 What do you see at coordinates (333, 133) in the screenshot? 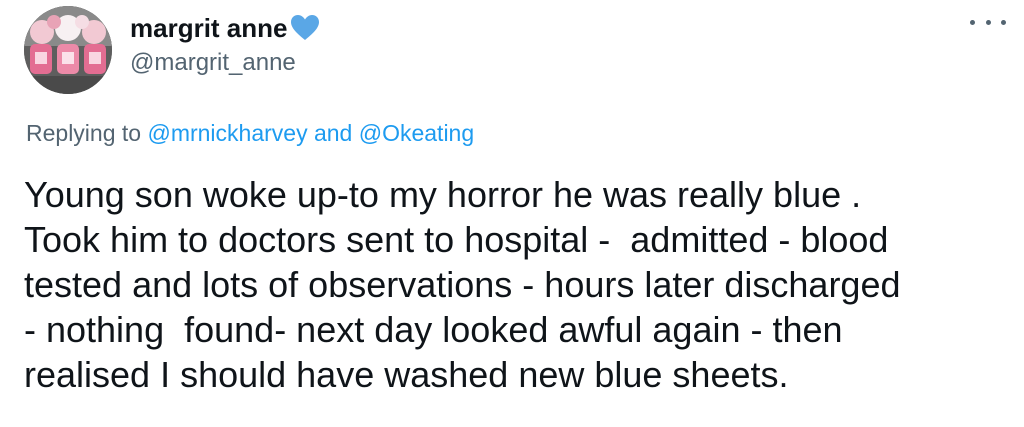
I see `replying-conjunction: and` at bounding box center [333, 133].